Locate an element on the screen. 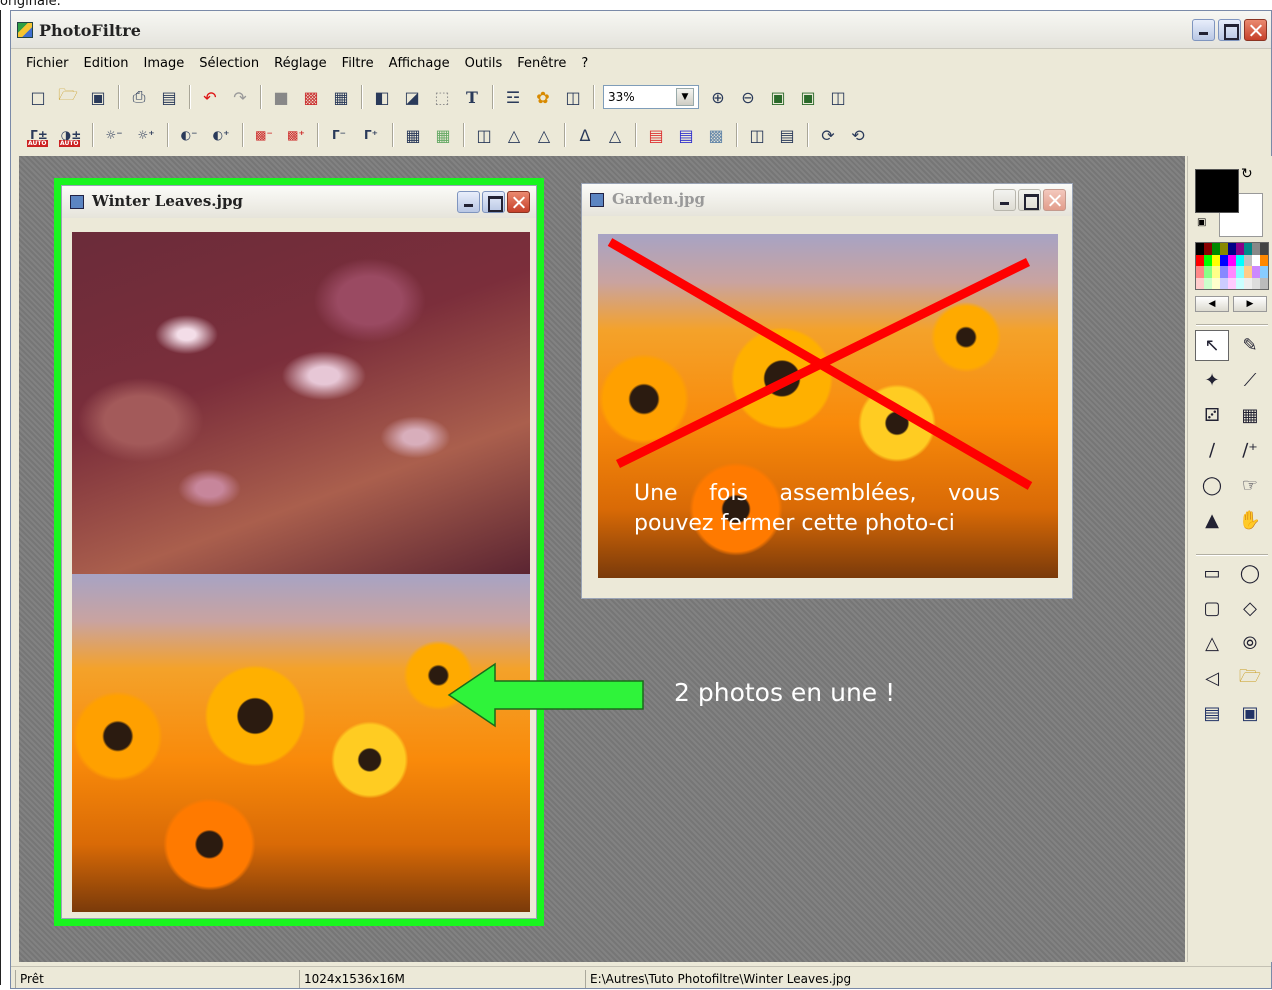 The image size is (1272, 990). brush-icon: ∕ is located at coordinates (1212, 450).